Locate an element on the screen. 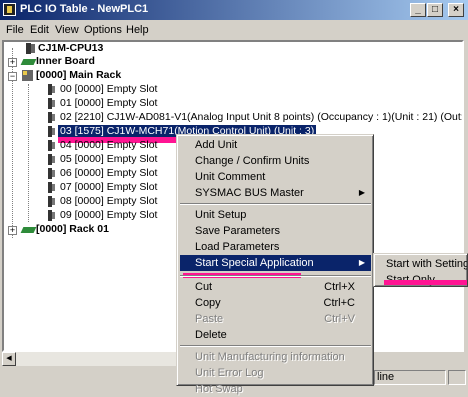 The width and height of the screenshot is (468, 397). menu-bar: File Edit View Options Help is located at coordinates (234, 30).